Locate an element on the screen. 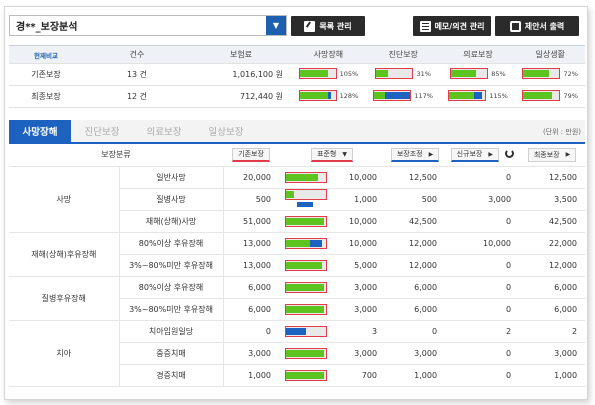  summary-header: 건수 is located at coordinates (137, 54).